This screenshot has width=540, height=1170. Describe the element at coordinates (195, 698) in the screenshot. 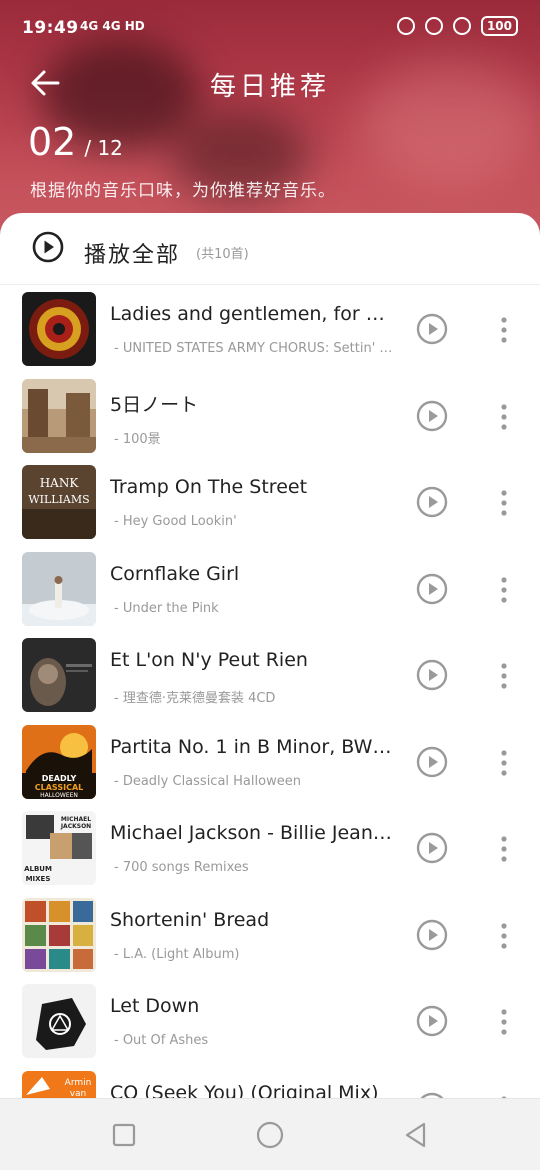

I see `song-subtitle: - 理查德·克莱德曼套装 4CD` at that location.